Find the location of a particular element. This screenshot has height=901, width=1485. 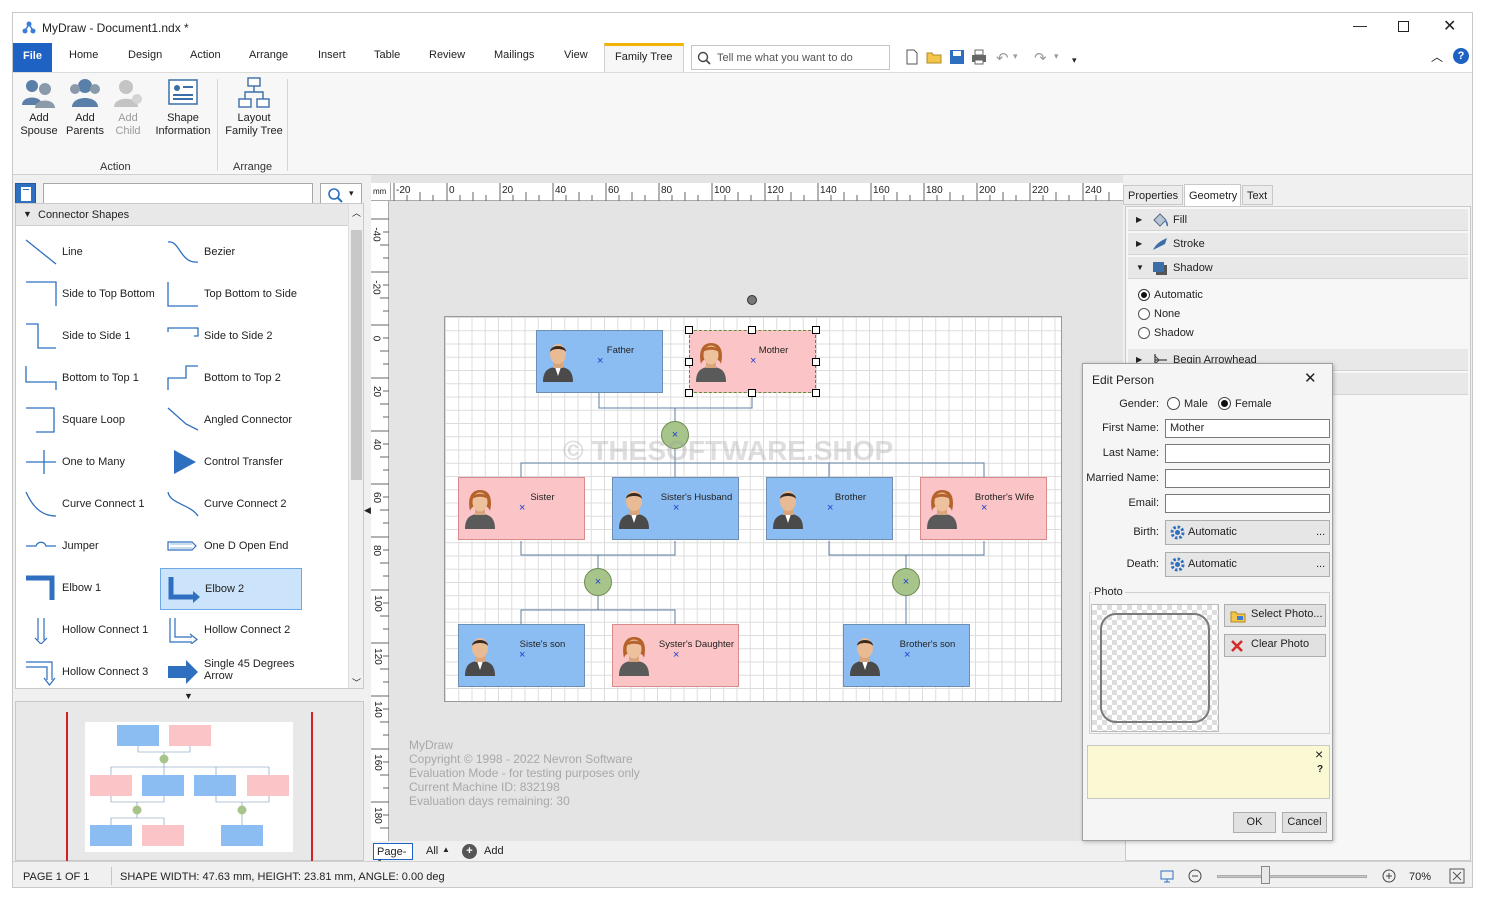

first-name-field: Mother is located at coordinates (1247, 428).